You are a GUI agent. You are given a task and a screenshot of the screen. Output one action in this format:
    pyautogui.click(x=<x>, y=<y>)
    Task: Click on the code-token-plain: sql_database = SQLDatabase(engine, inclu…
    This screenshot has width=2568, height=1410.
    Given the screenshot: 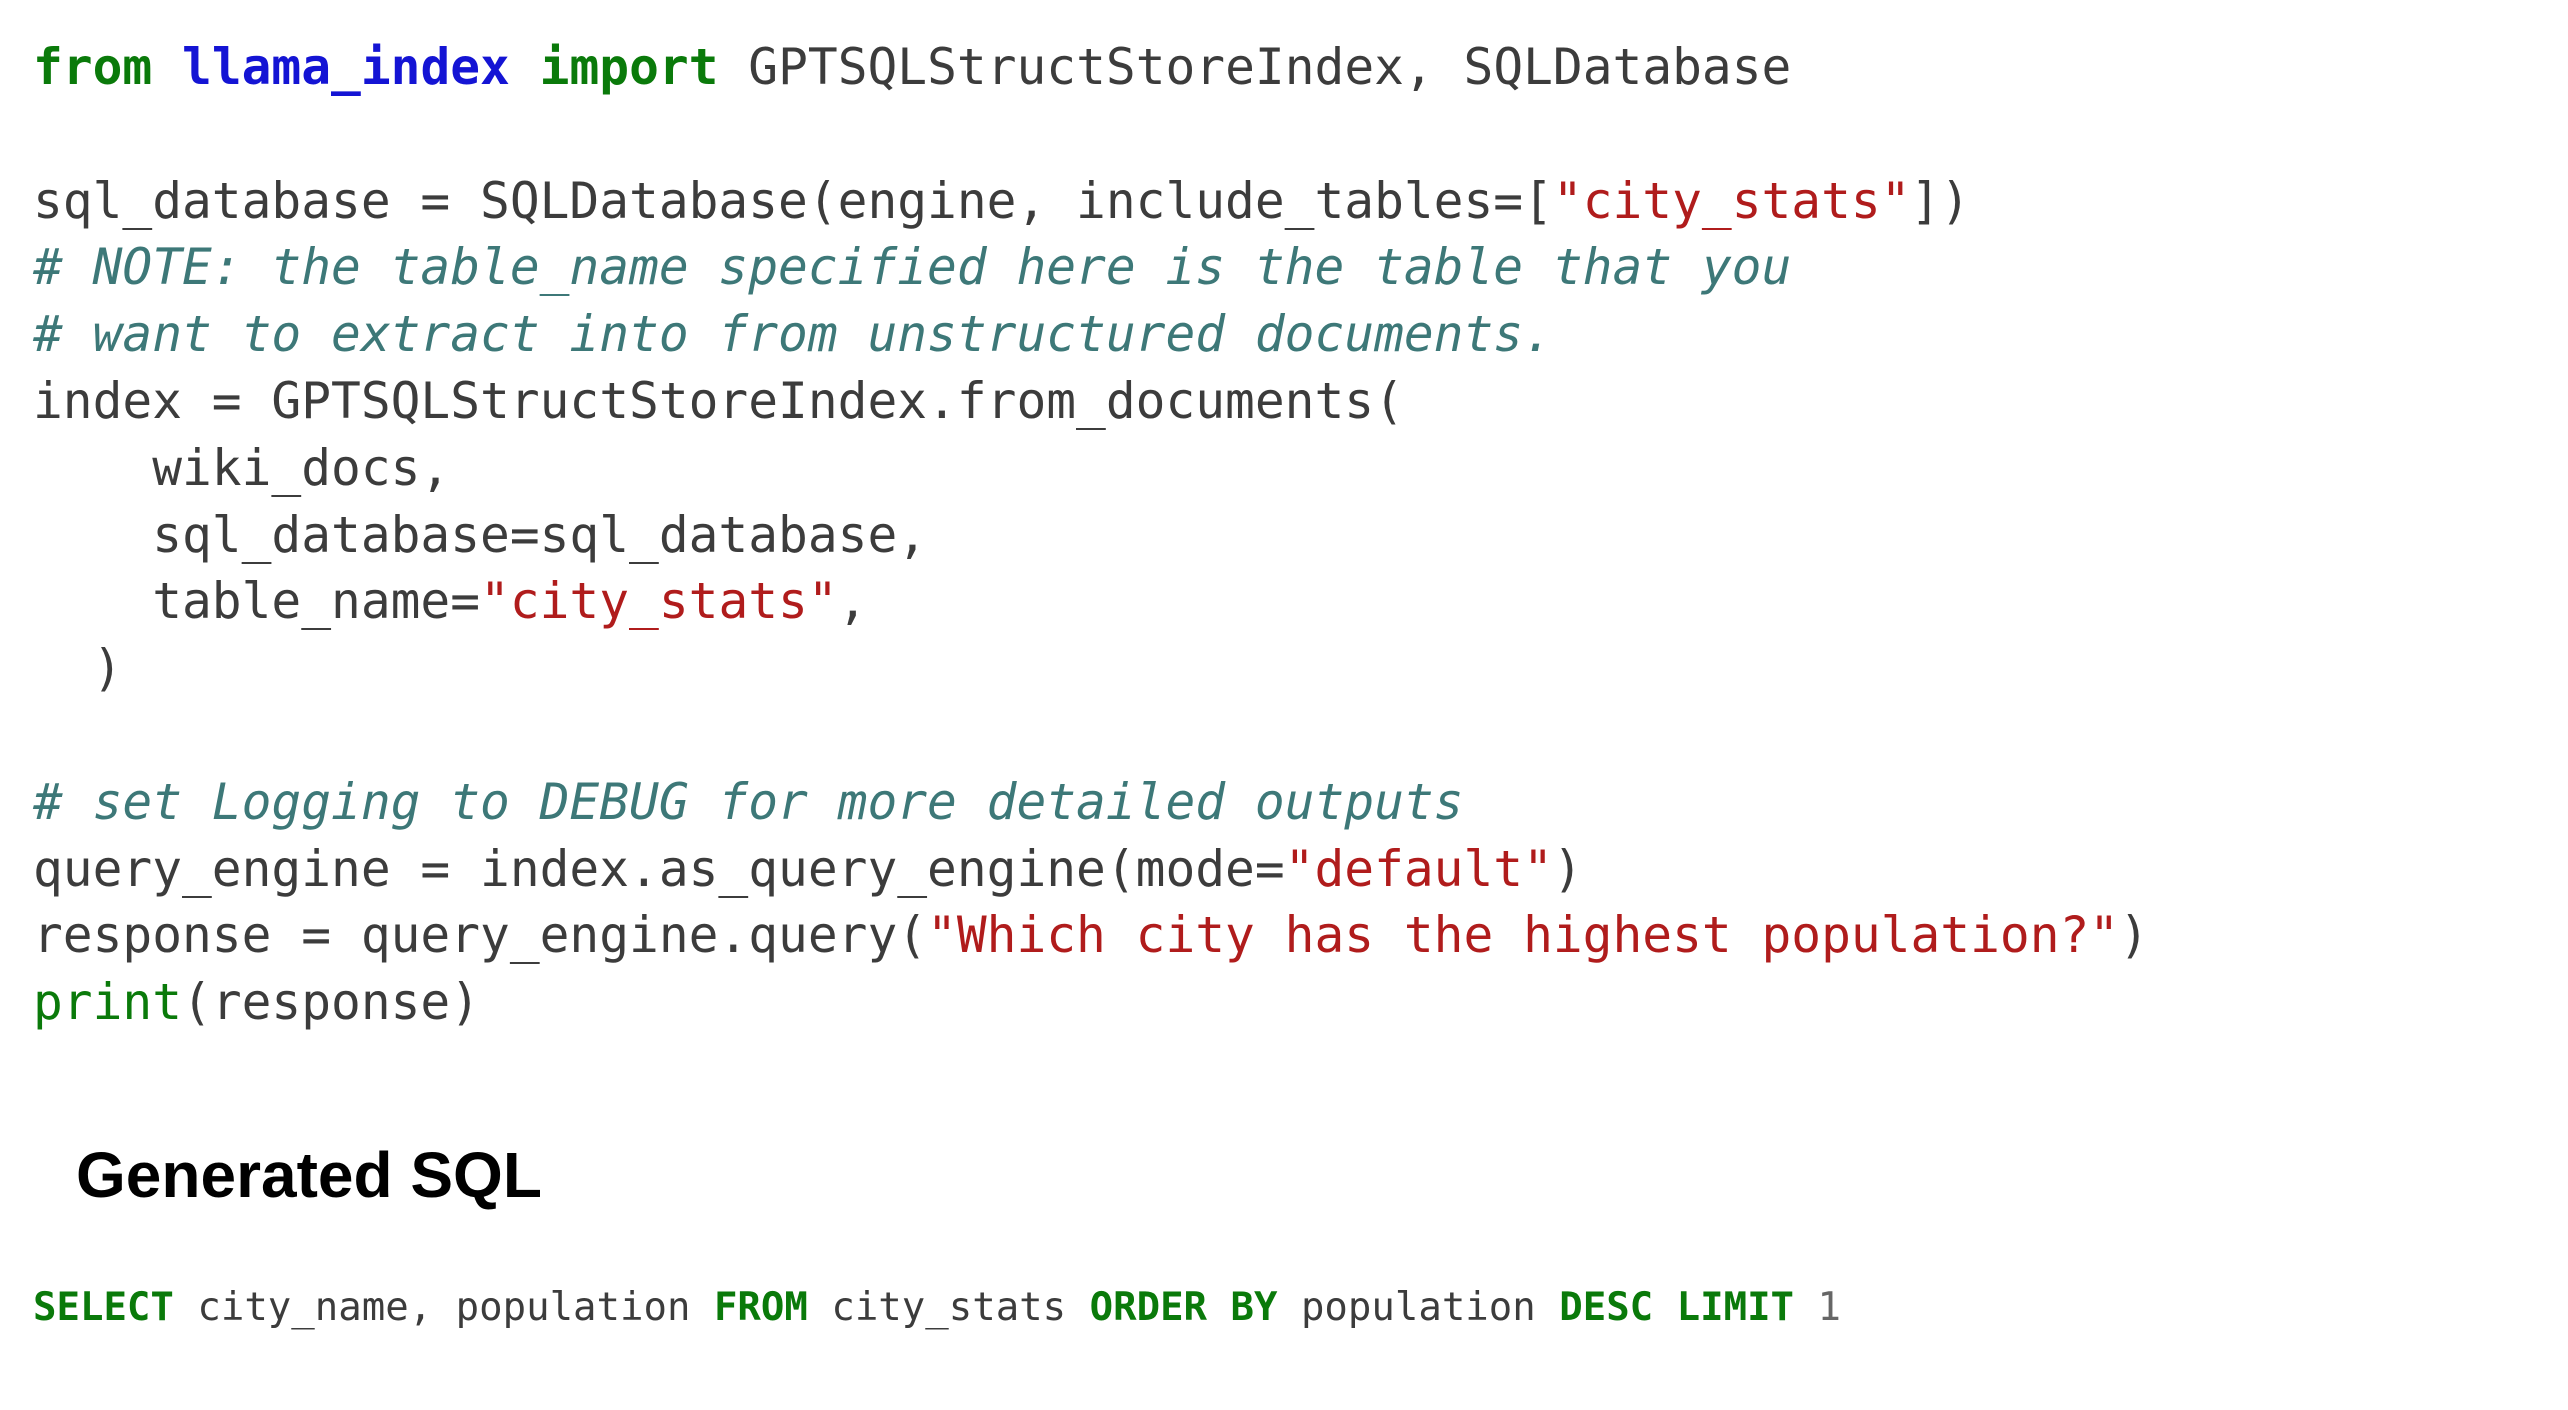 What is the action you would take?
    pyautogui.click(x=793, y=200)
    